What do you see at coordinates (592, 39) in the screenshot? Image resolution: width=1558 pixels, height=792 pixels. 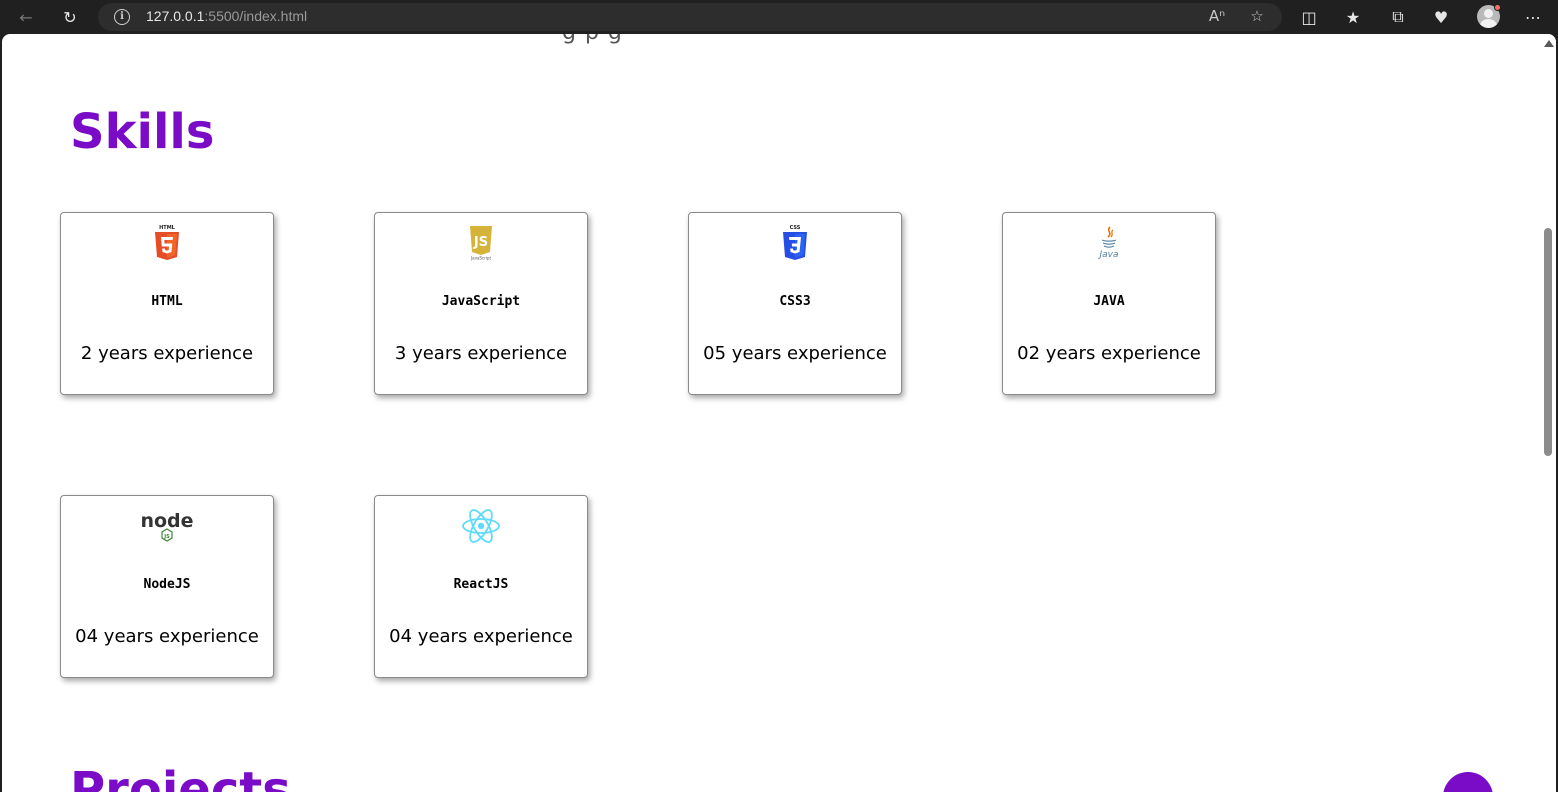 I see `cut-off-heading: g p g` at bounding box center [592, 39].